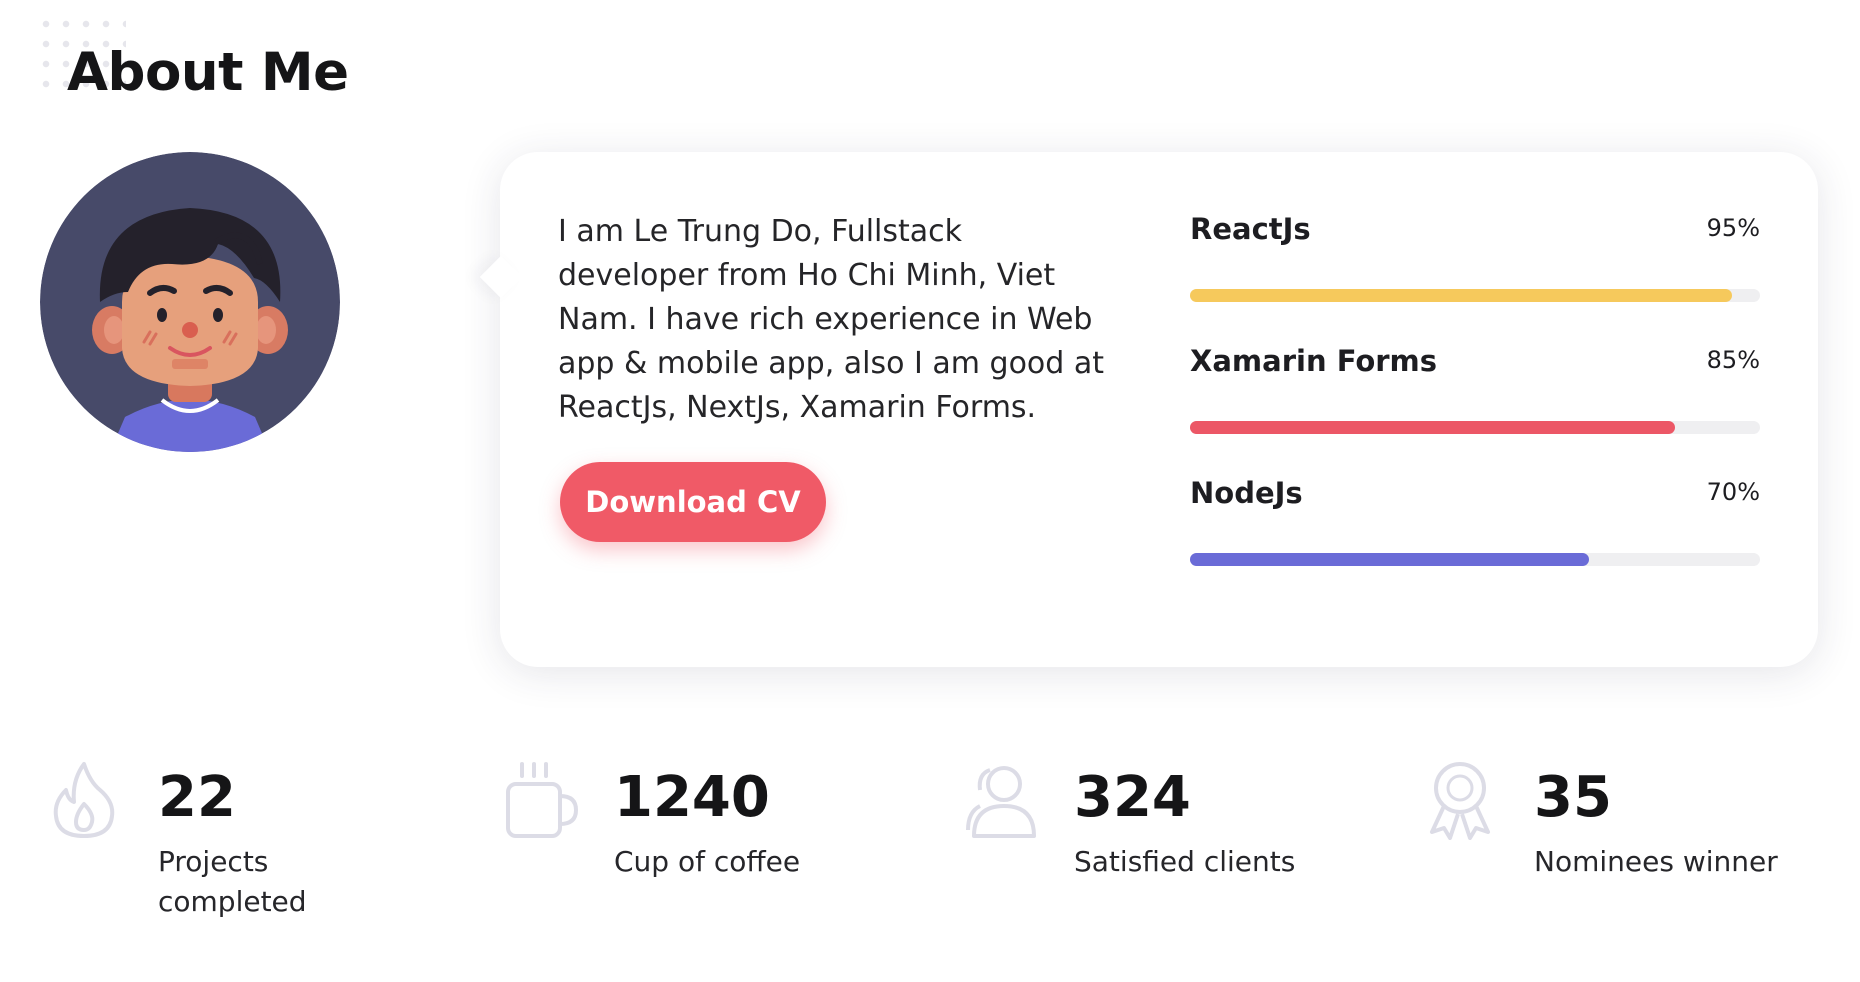  Describe the element at coordinates (208, 72) in the screenshot. I see `section-title: About Me` at that location.